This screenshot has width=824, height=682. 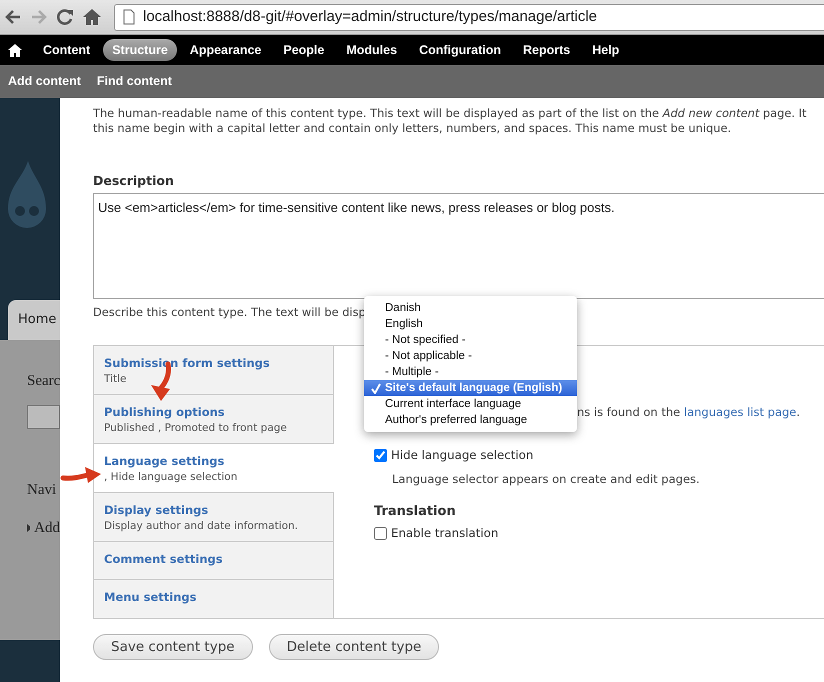 I want to click on description-field: Use <em>articles</em> for time-sensitive content like news, press releases or blog posts., so click(x=458, y=245).